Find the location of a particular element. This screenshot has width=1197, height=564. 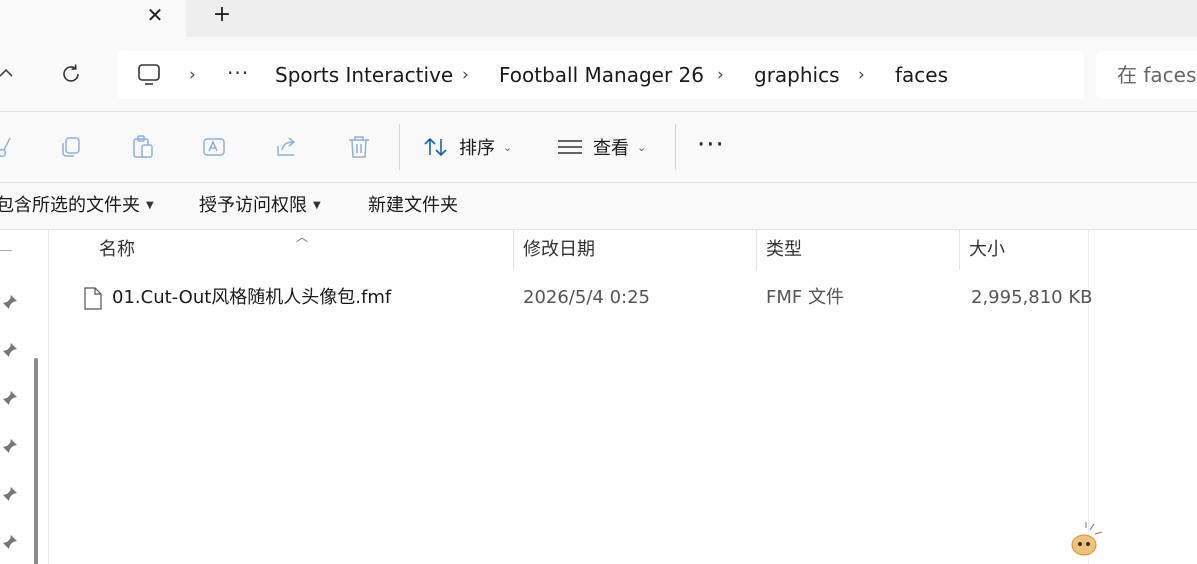

view-list-icon is located at coordinates (570, 147).